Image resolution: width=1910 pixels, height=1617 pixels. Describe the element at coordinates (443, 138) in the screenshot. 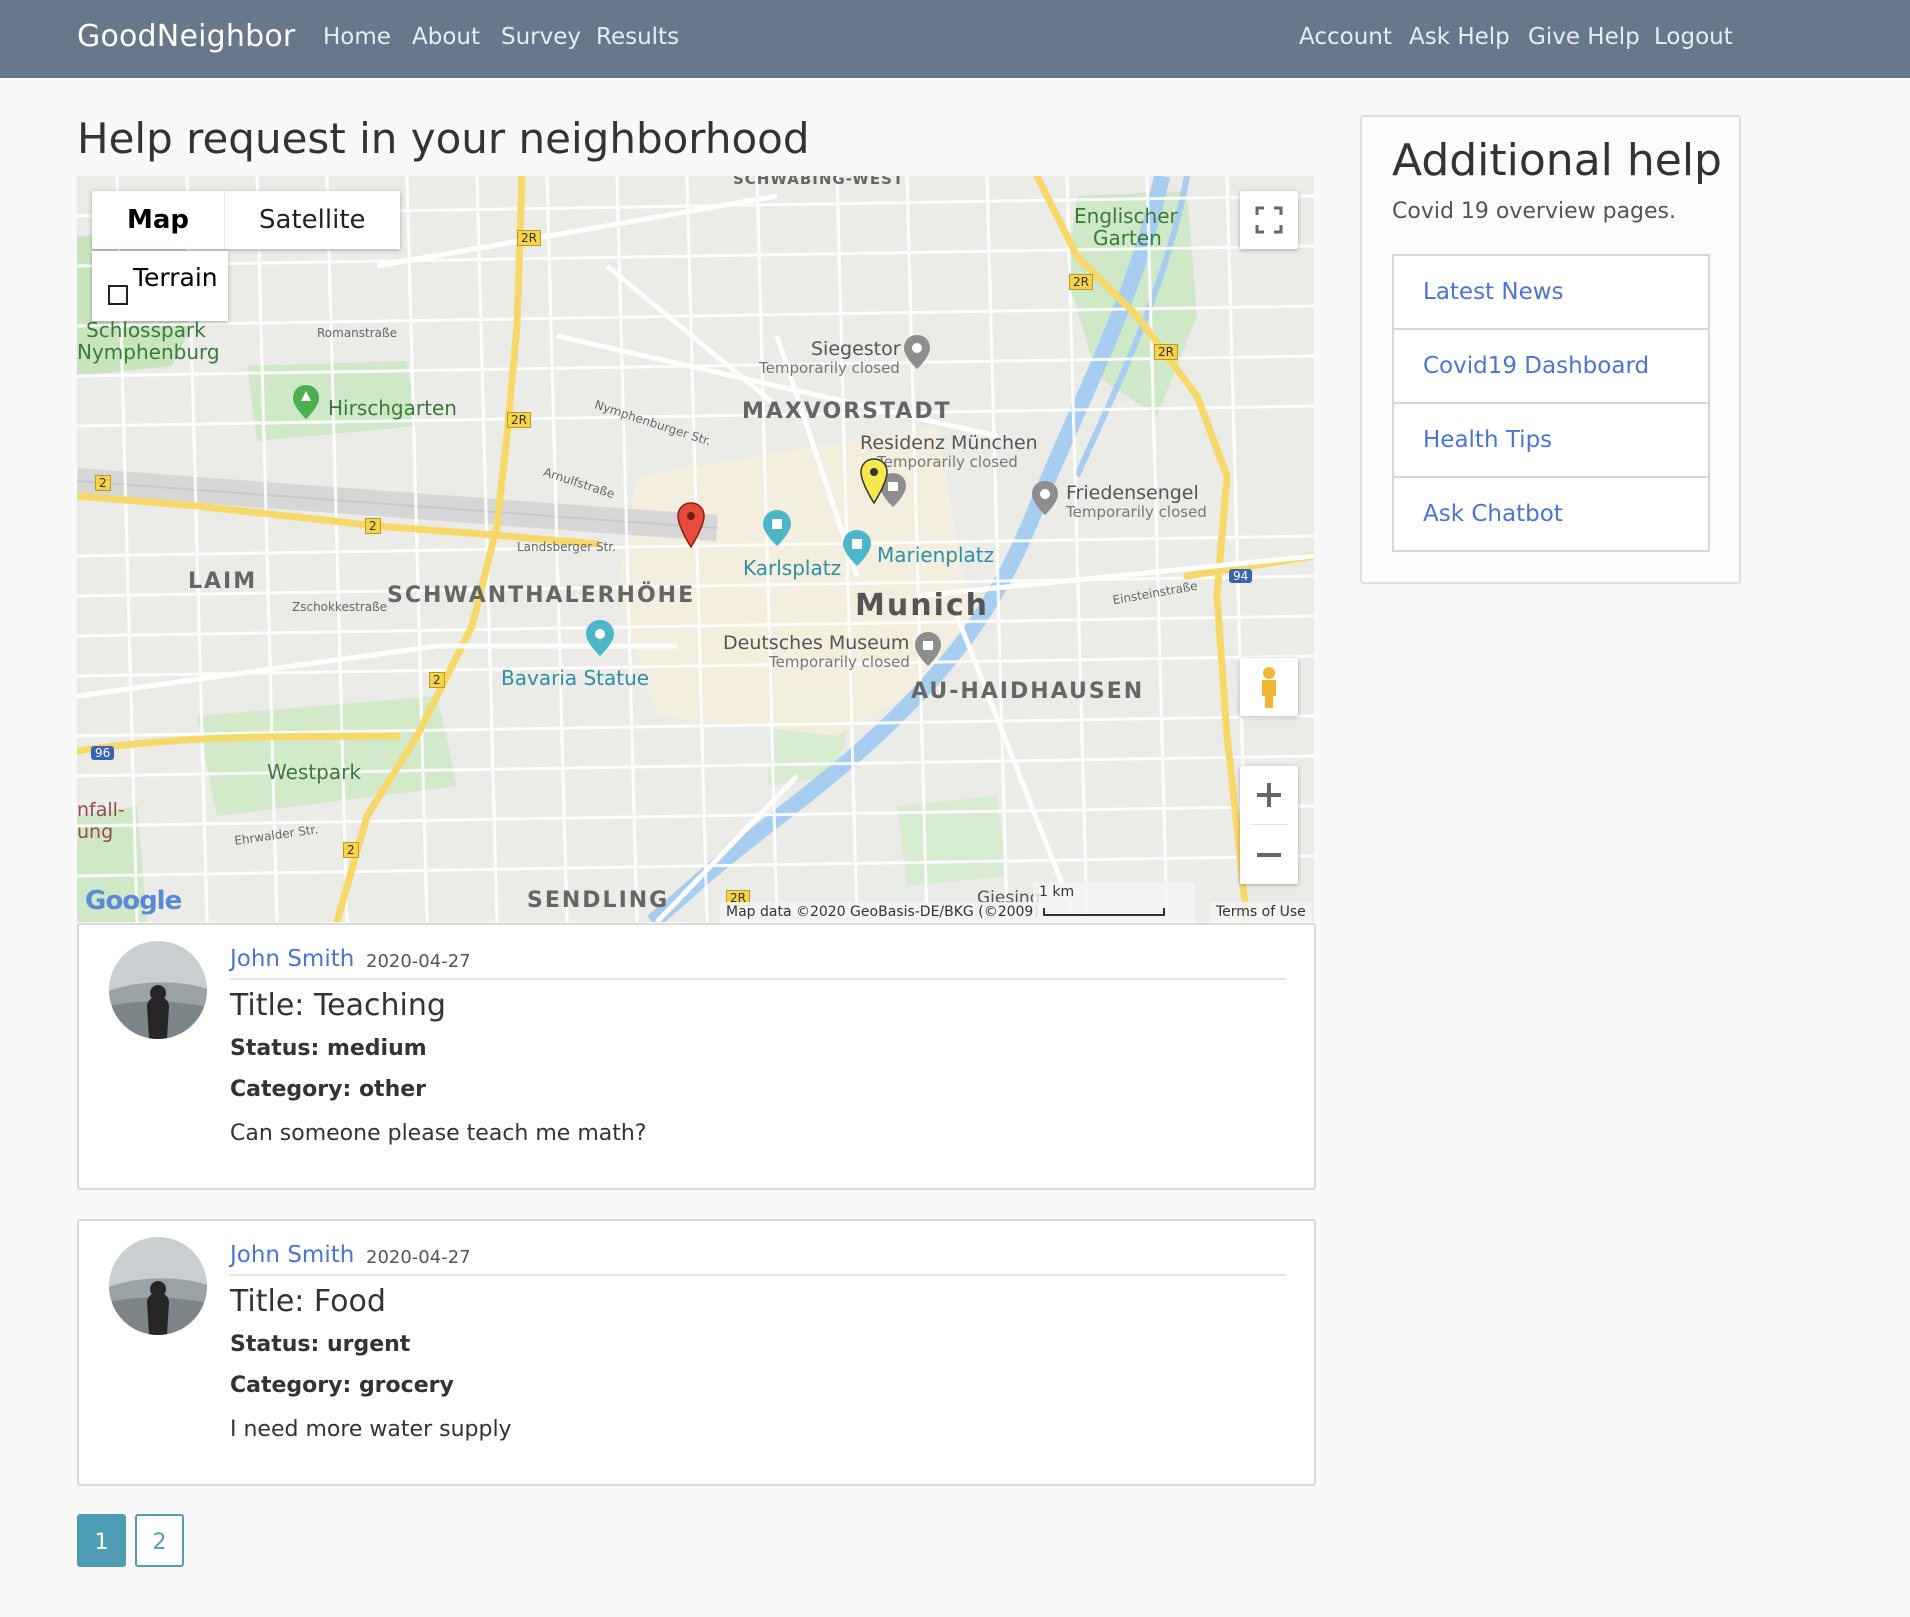

I see `page-title: Help request in your neighborhood` at that location.